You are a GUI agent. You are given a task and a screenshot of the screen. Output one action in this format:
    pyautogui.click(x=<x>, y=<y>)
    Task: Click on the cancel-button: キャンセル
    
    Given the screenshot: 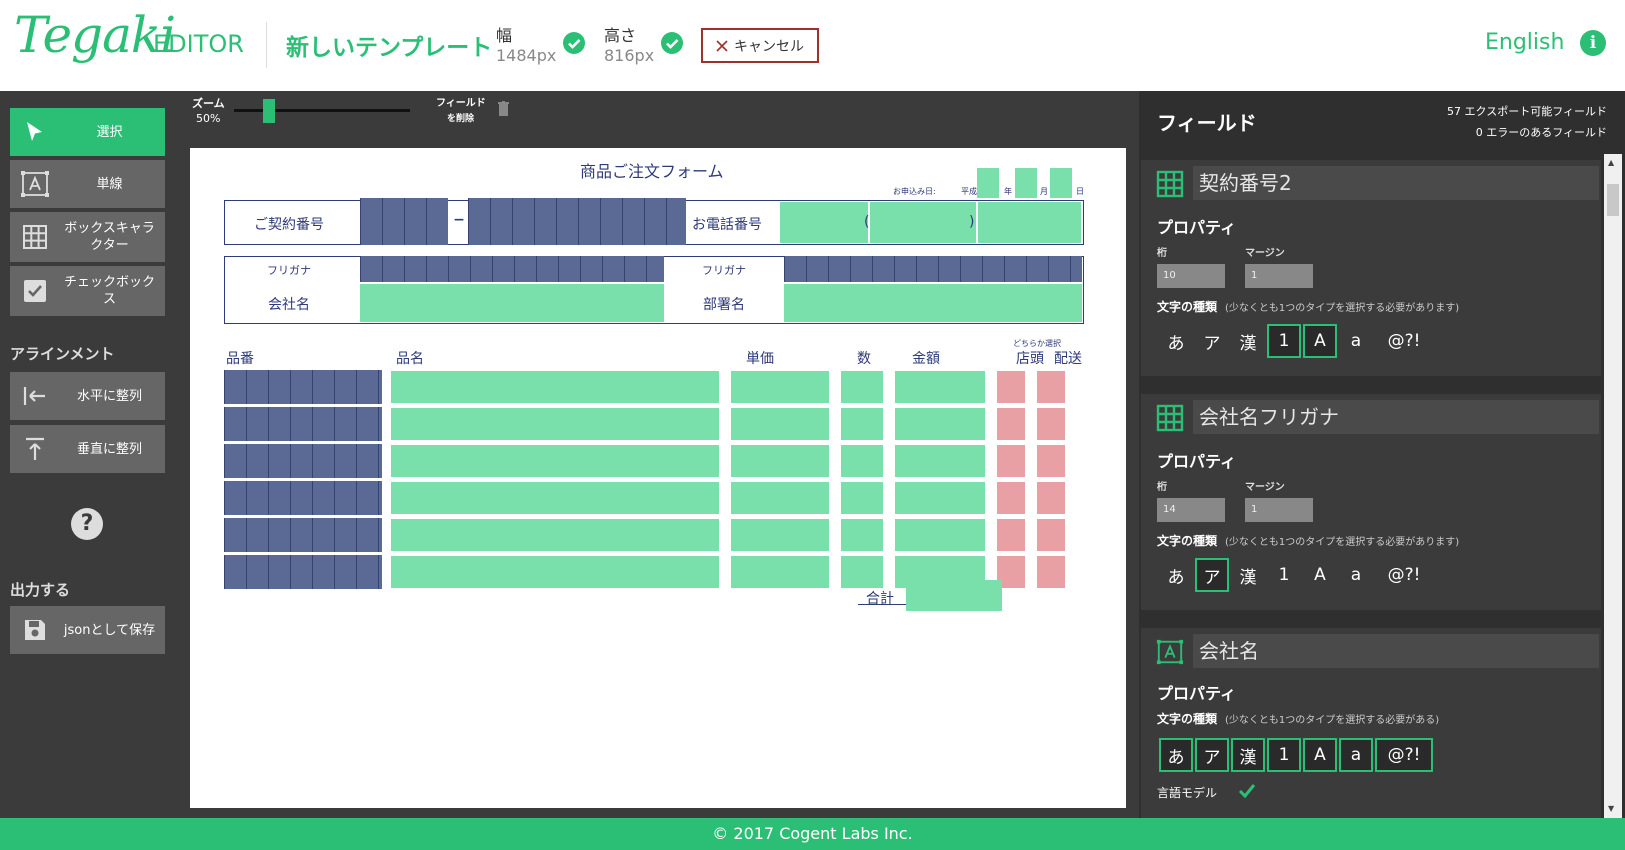 What is the action you would take?
    pyautogui.click(x=760, y=45)
    